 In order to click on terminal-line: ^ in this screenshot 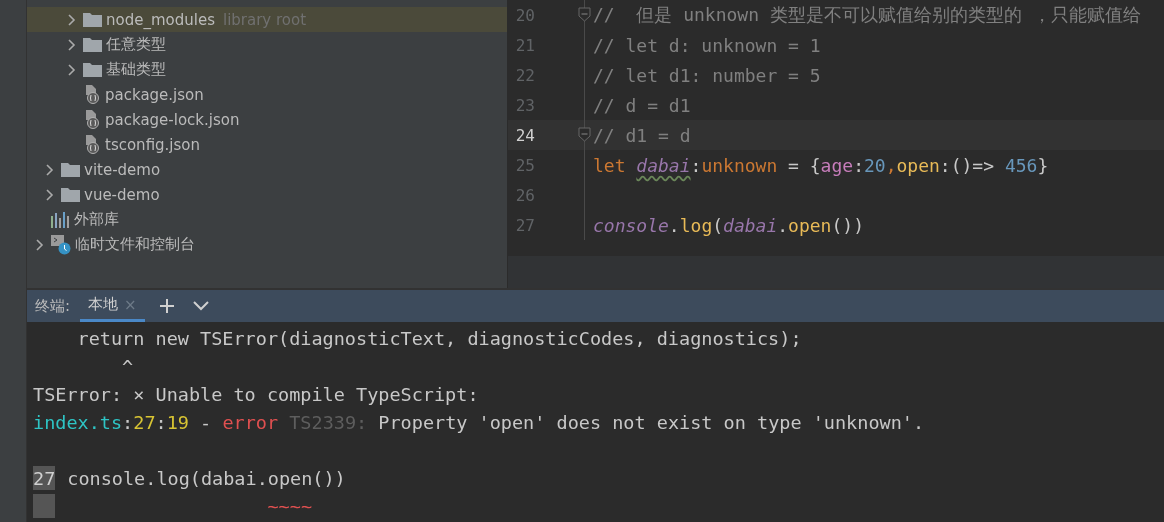, I will do `click(127, 366)`.